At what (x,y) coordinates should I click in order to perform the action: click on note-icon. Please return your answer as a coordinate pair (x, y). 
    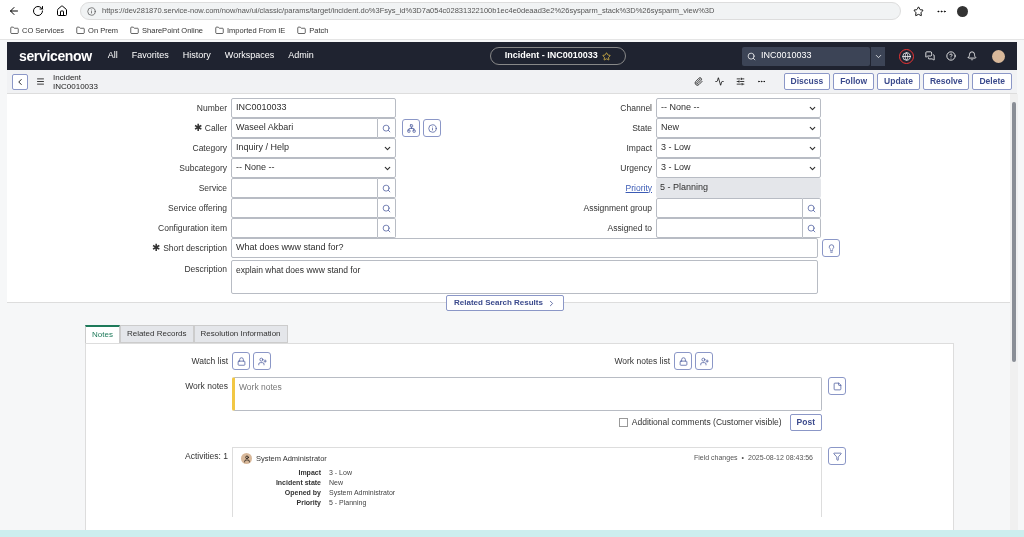
    Looking at the image, I should click on (837, 386).